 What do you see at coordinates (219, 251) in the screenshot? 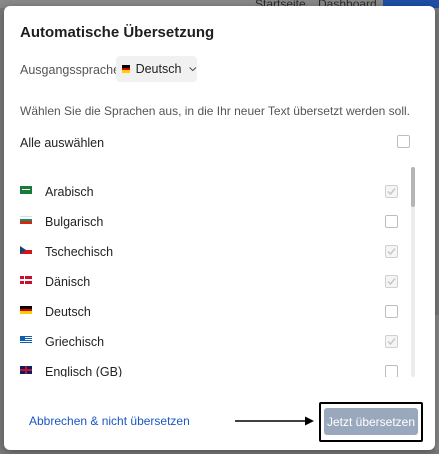
I see `language-row-tschechisch: Tschechisch` at bounding box center [219, 251].